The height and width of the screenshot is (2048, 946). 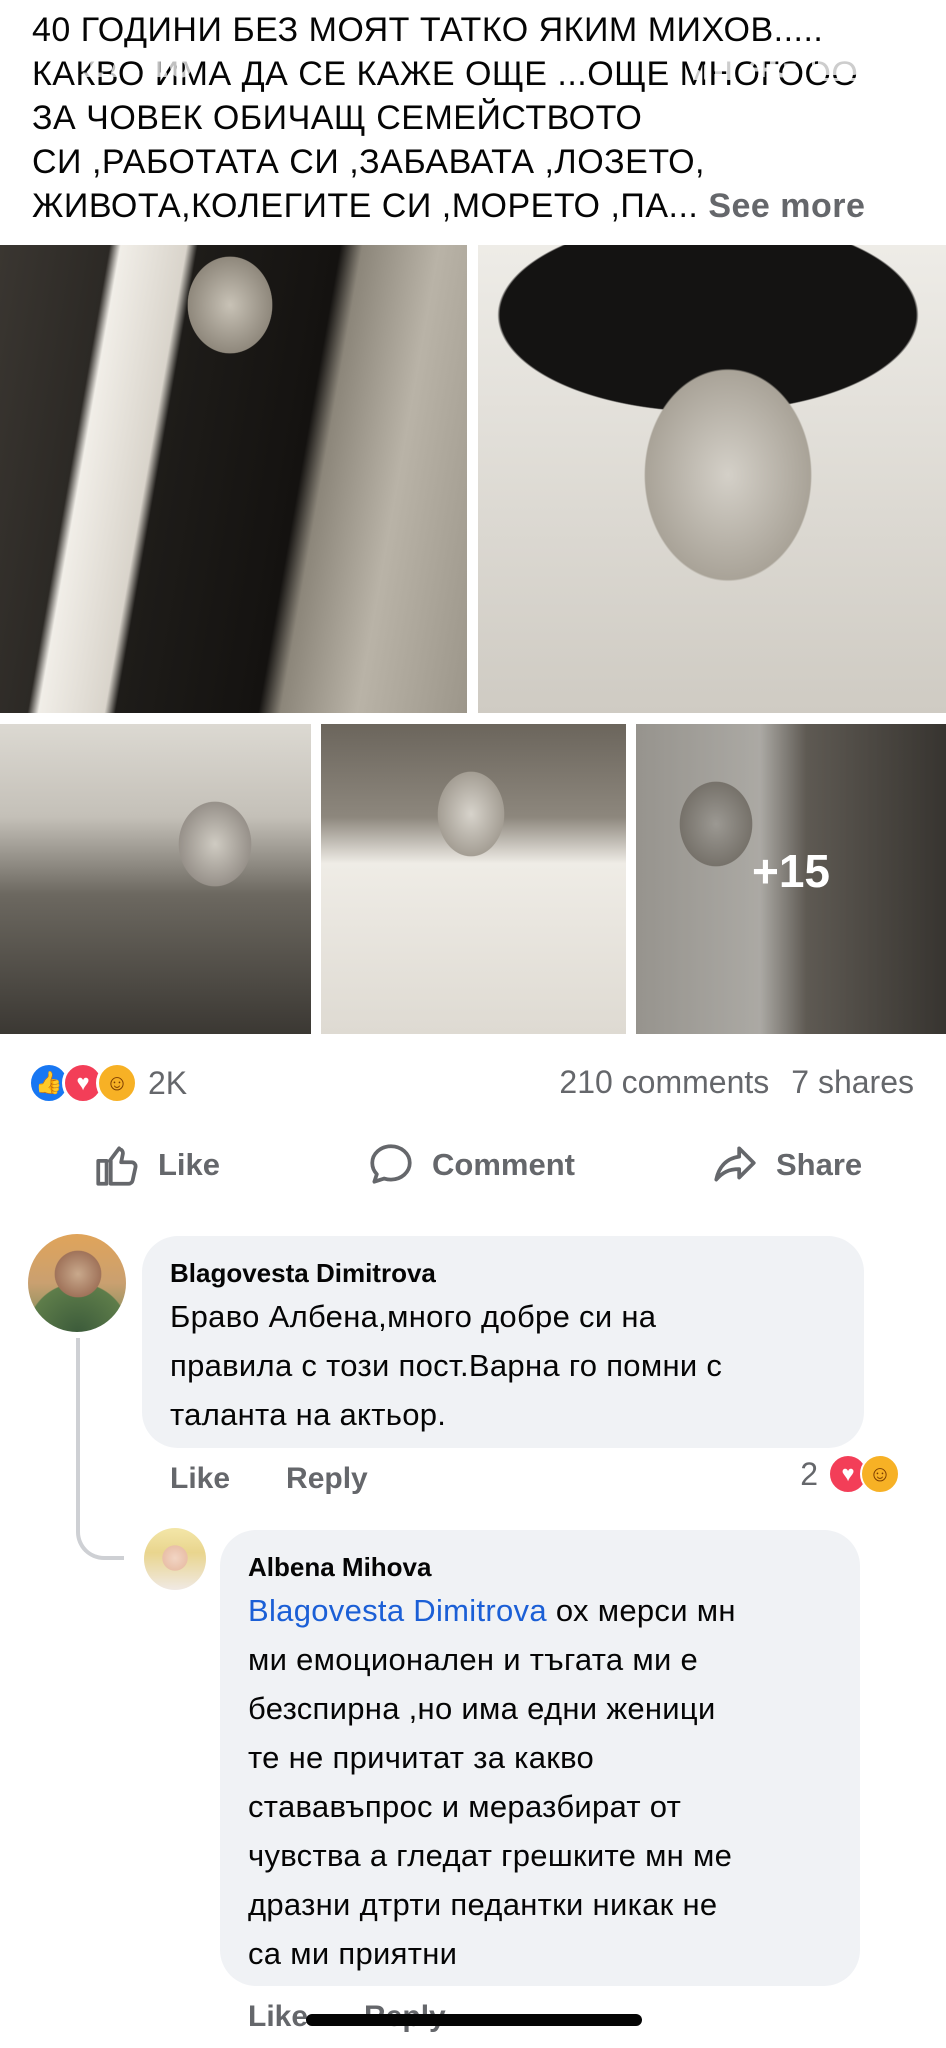 What do you see at coordinates (850, 1474) in the screenshot?
I see `comment-reactions: 2 ♥ ☺` at bounding box center [850, 1474].